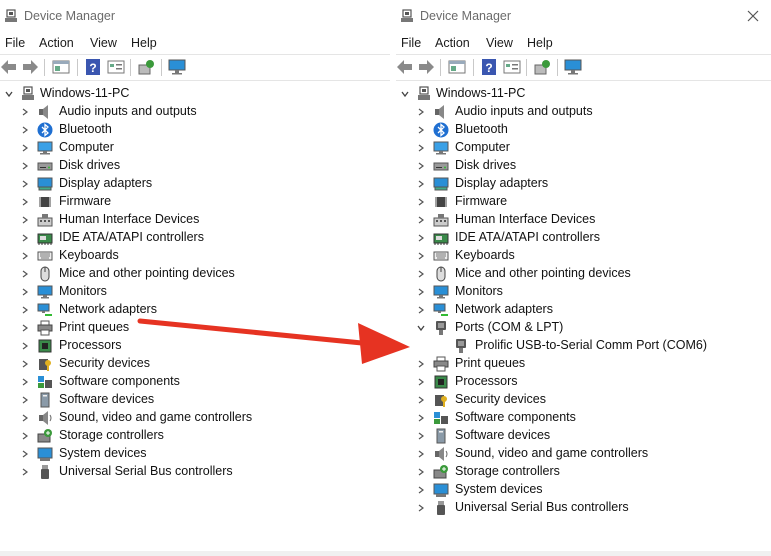  What do you see at coordinates (512, 67) in the screenshot?
I see `view-icon` at bounding box center [512, 67].